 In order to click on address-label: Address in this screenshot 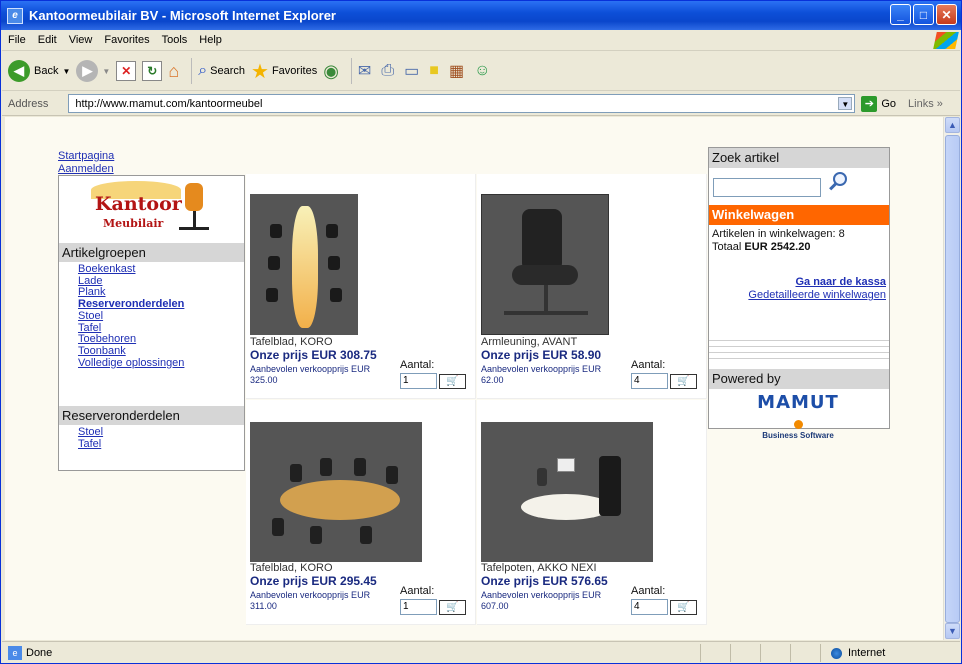, I will do `click(28, 103)`.